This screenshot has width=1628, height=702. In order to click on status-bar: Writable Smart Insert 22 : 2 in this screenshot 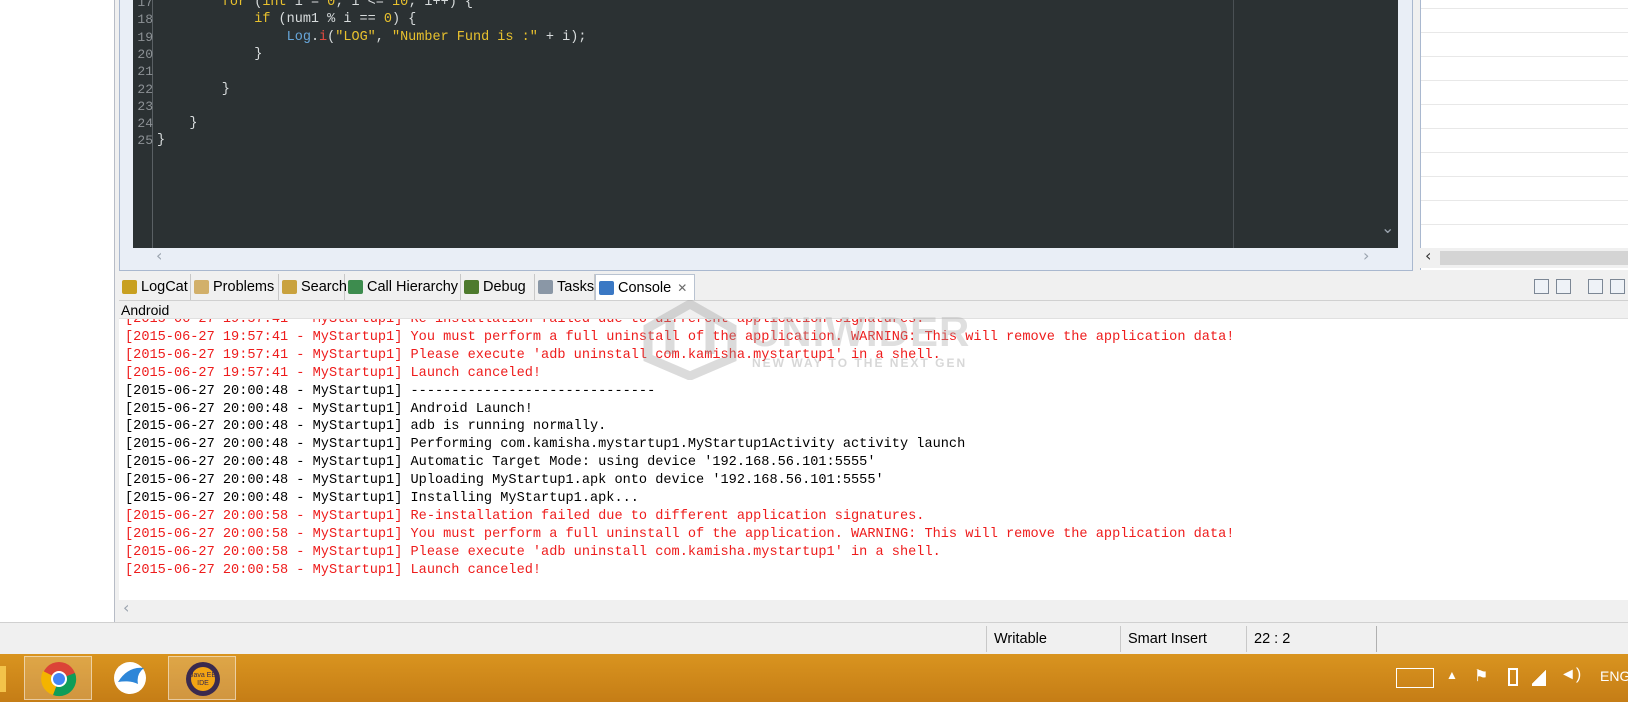, I will do `click(814, 638)`.